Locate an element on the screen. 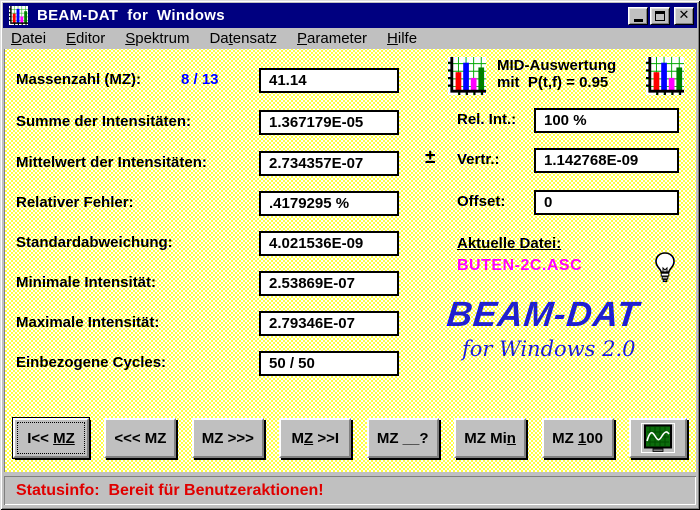  menu-datensatz: Datensatz is located at coordinates (243, 38).